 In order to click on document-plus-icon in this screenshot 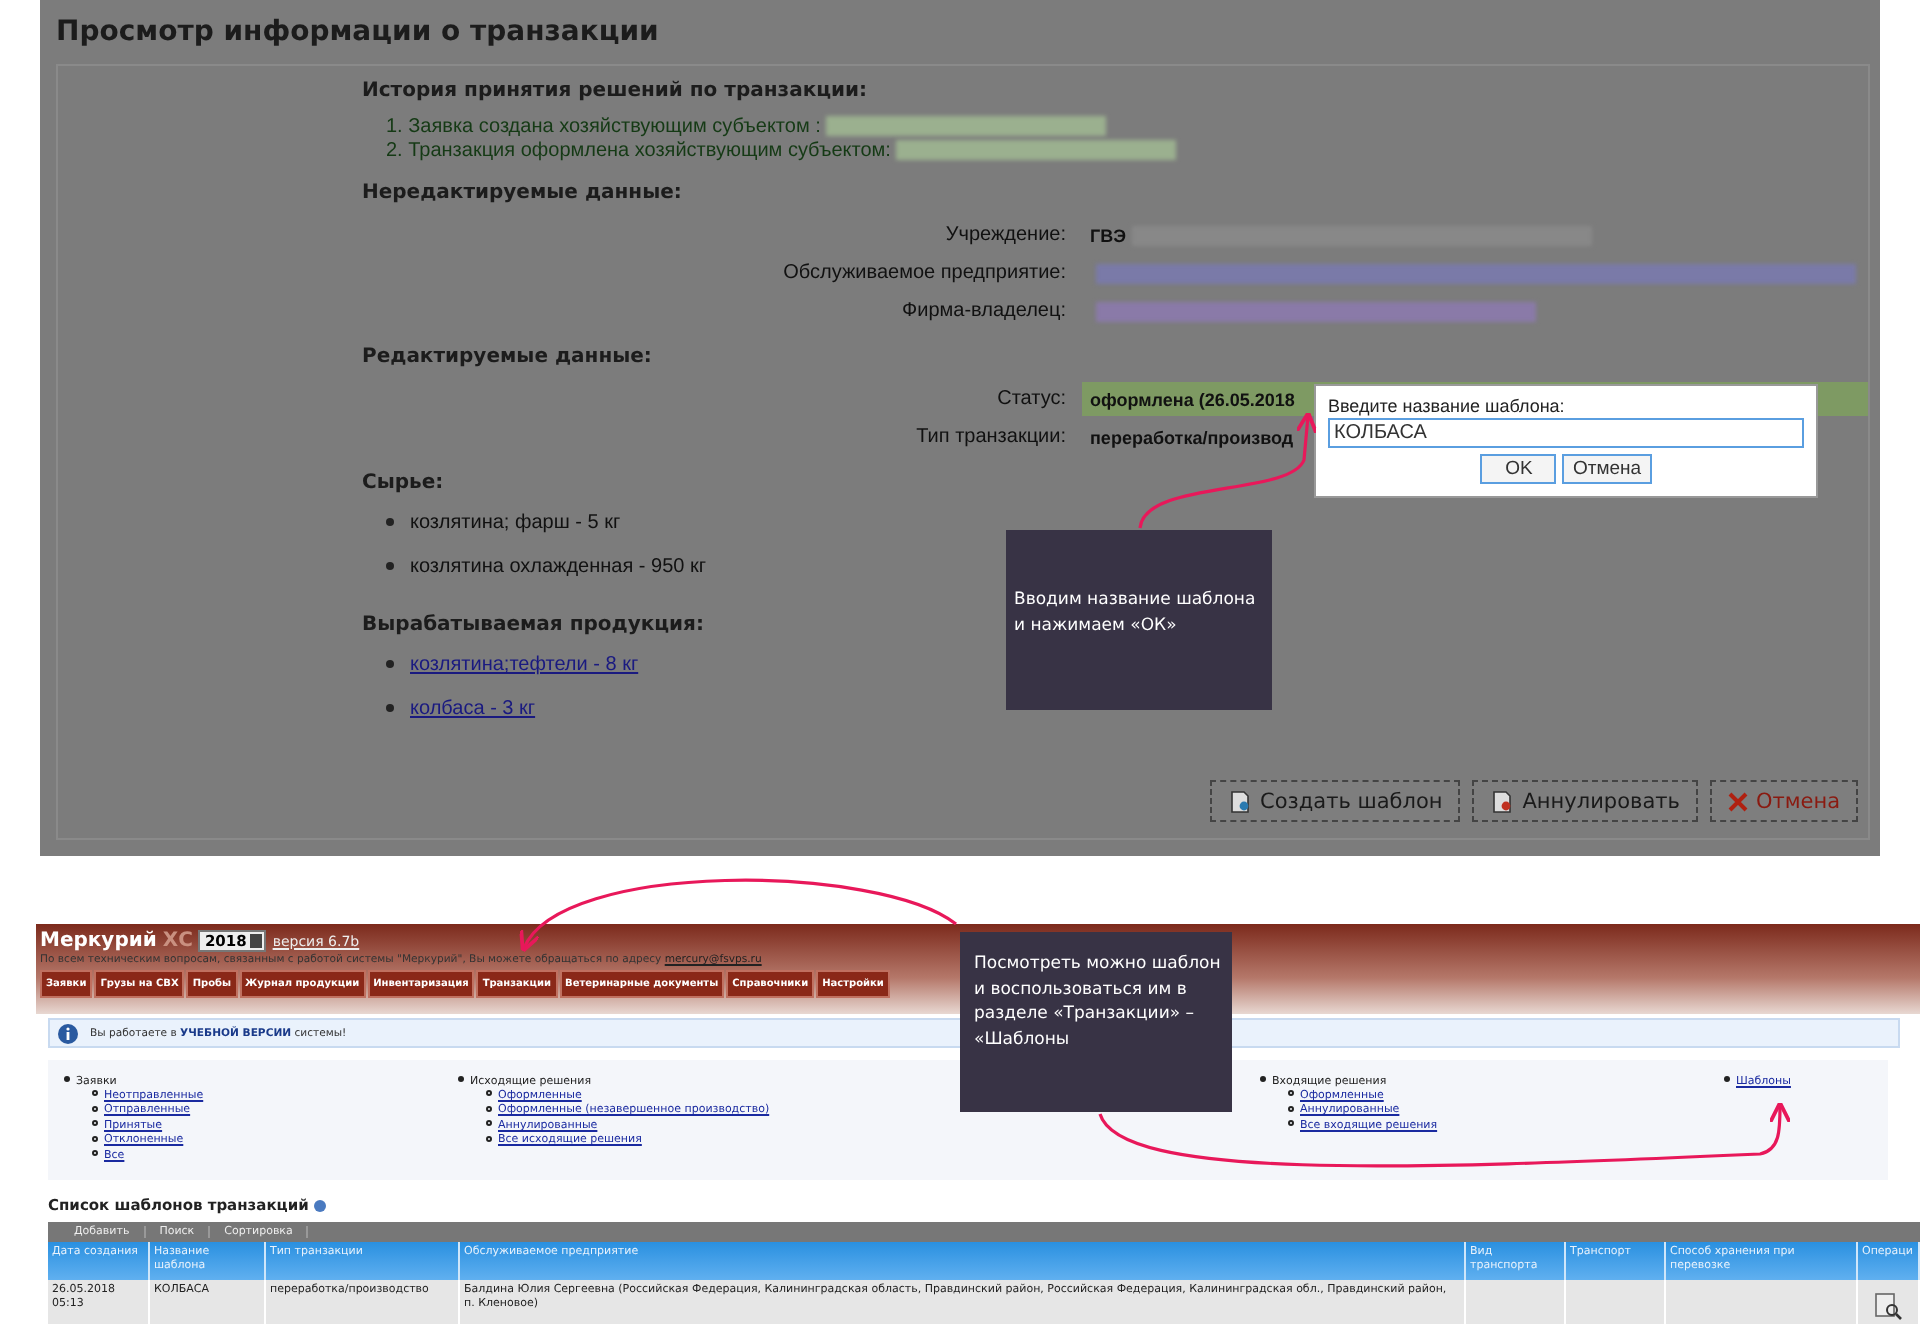, I will do `click(1240, 801)`.